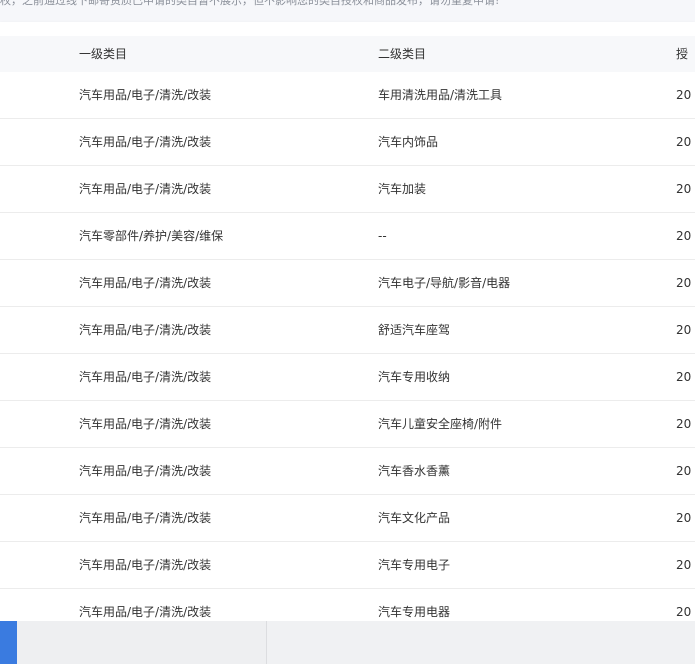 The image size is (695, 664). Describe the element at coordinates (402, 189) in the screenshot. I see `cell-secondary-category: 汽车加装` at that location.